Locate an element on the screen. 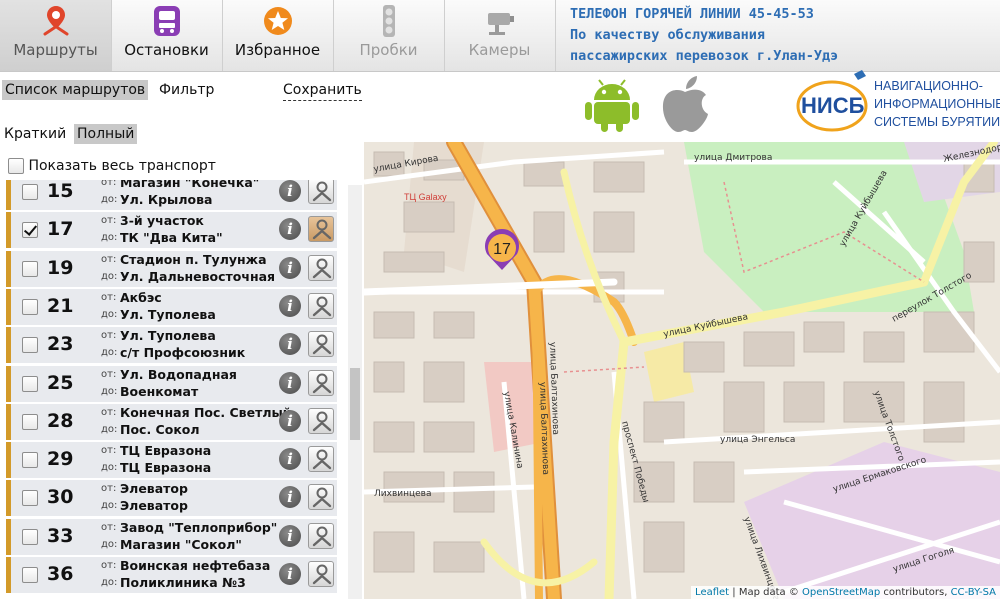 This screenshot has width=1000, height=599. view-short: Краткий is located at coordinates (35, 134).